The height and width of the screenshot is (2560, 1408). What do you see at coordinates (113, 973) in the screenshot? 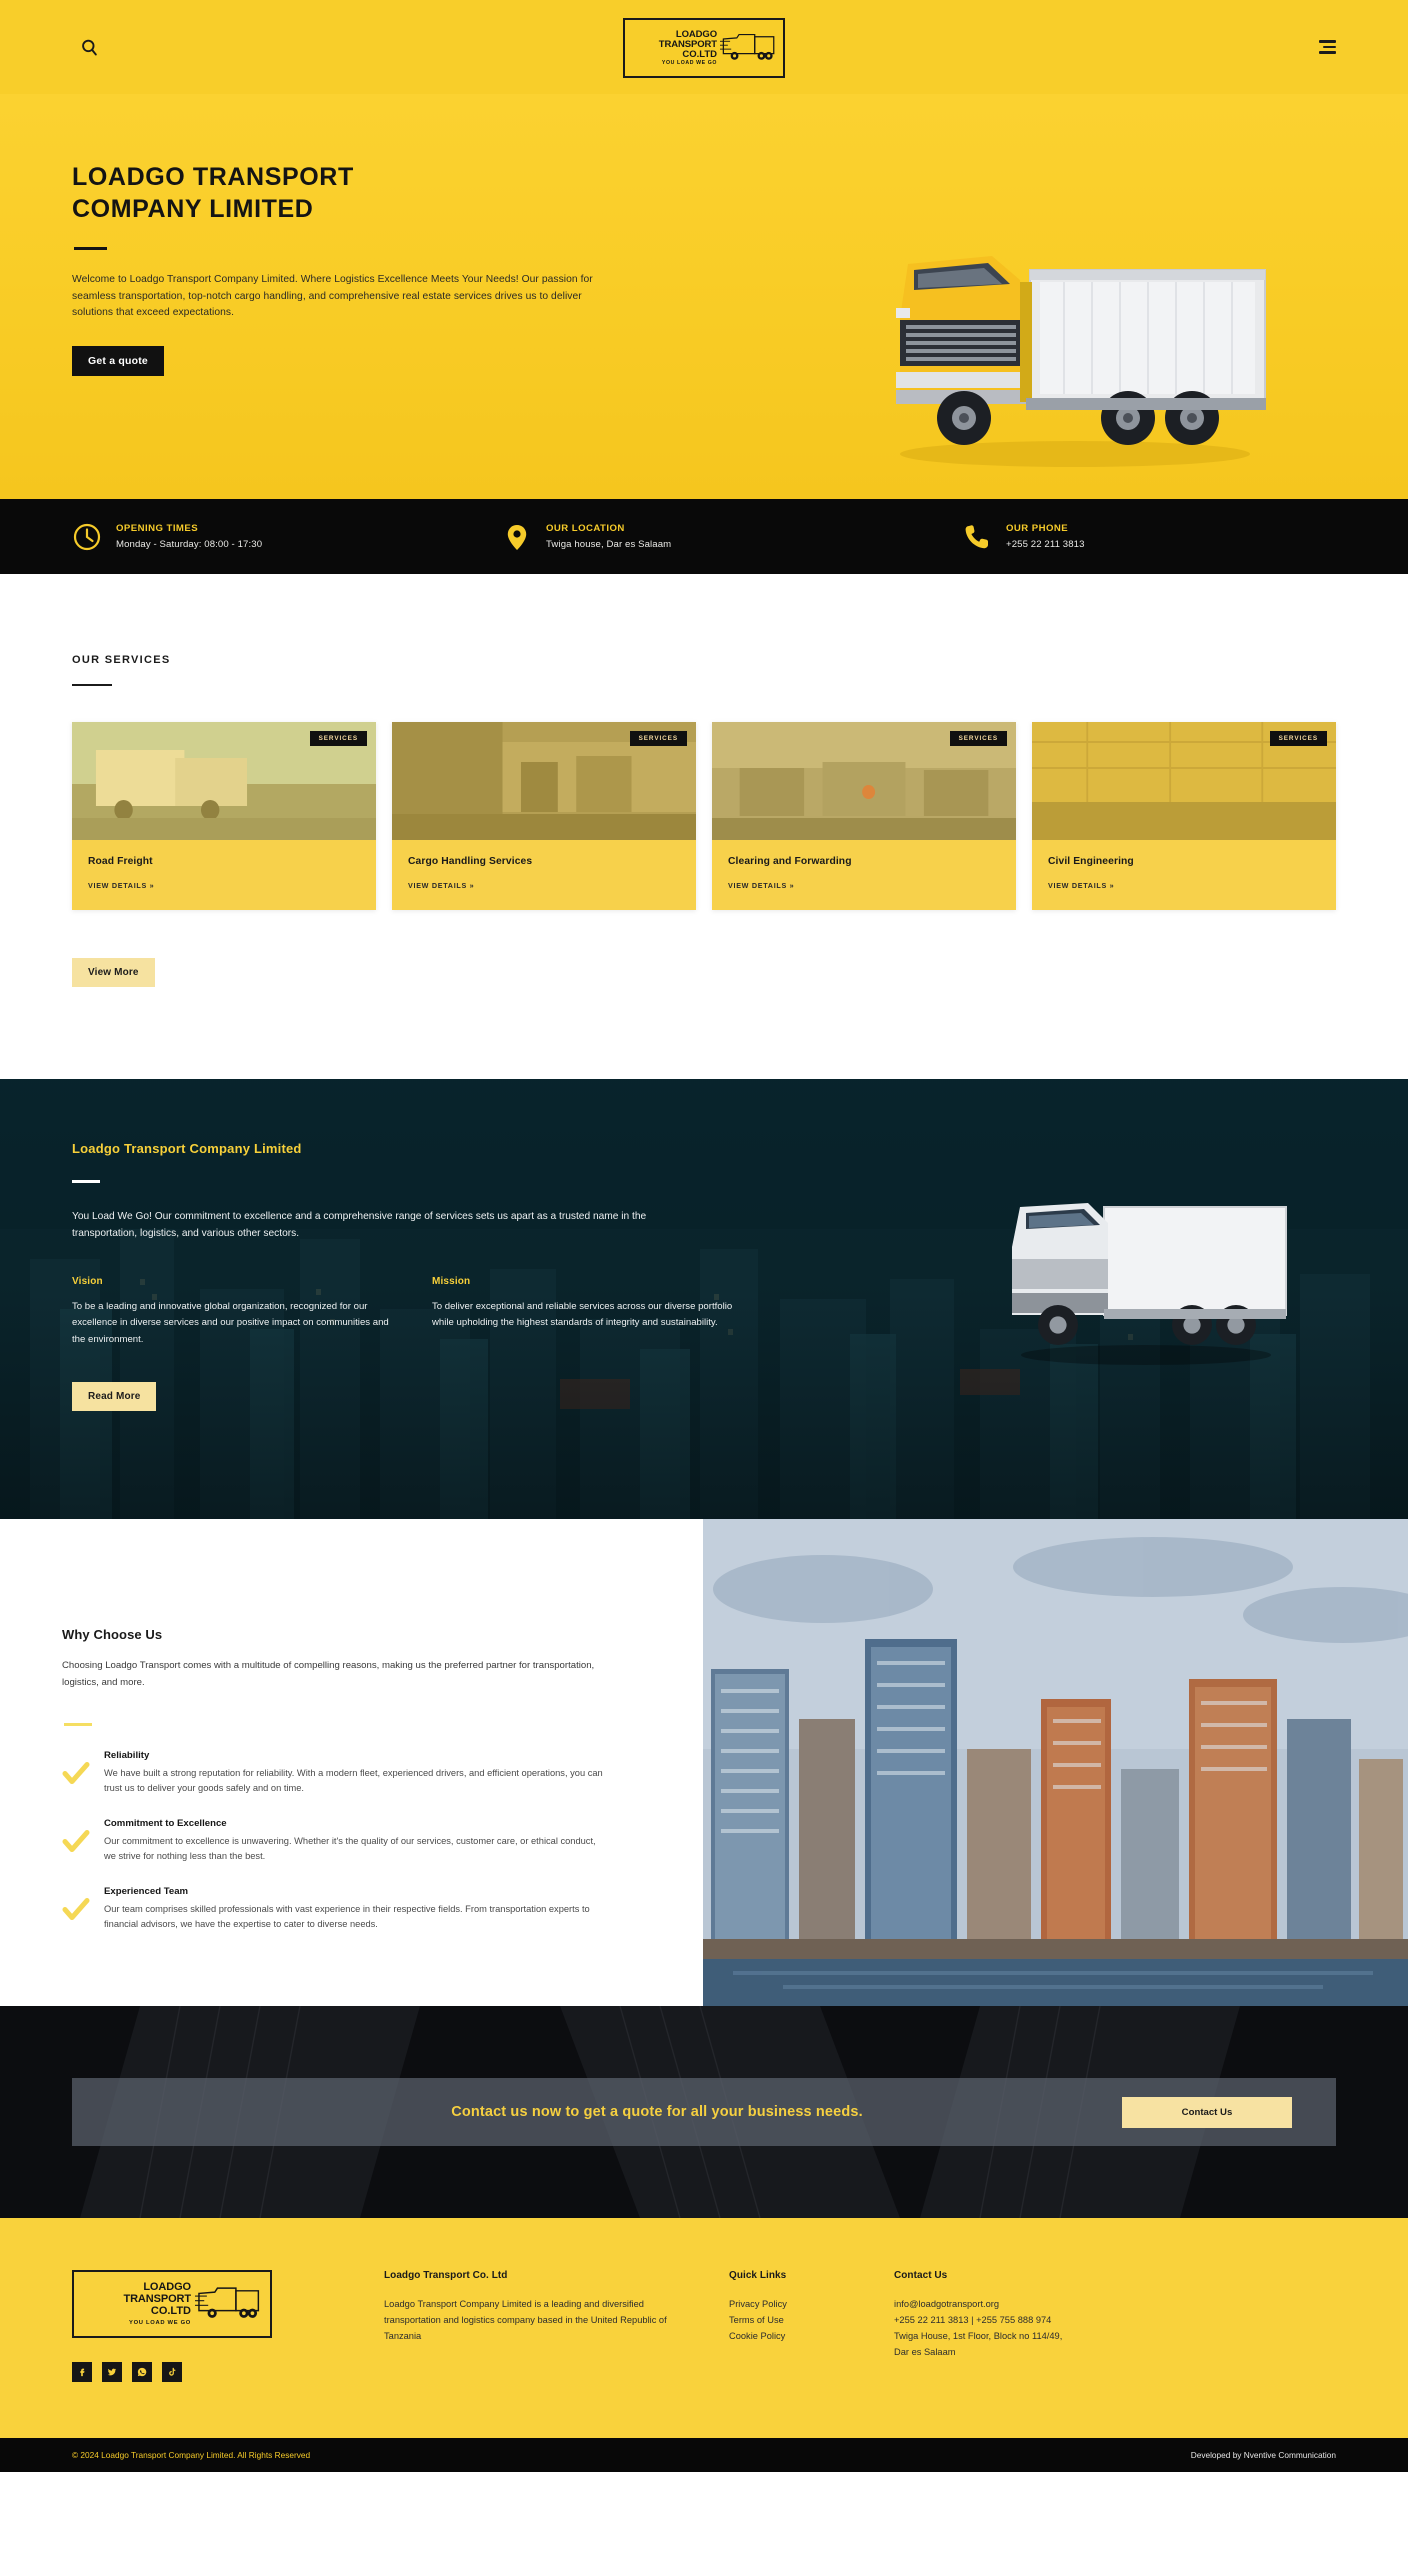
I see `view-more-button: View More` at bounding box center [113, 973].